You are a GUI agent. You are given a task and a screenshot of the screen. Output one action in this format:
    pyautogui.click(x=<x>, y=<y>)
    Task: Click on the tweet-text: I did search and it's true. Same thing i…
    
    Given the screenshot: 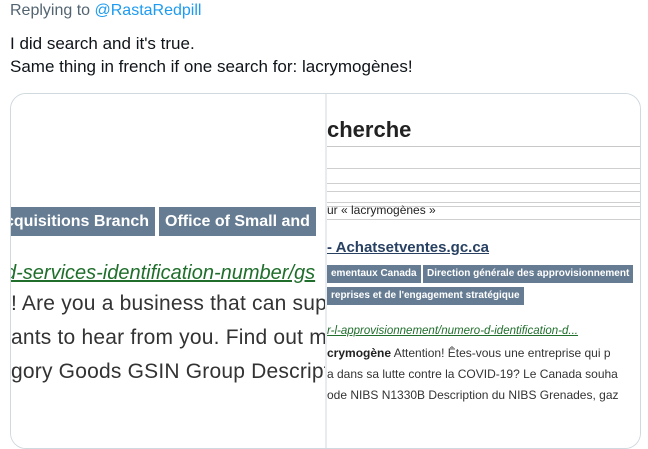 What is the action you would take?
    pyautogui.click(x=211, y=55)
    